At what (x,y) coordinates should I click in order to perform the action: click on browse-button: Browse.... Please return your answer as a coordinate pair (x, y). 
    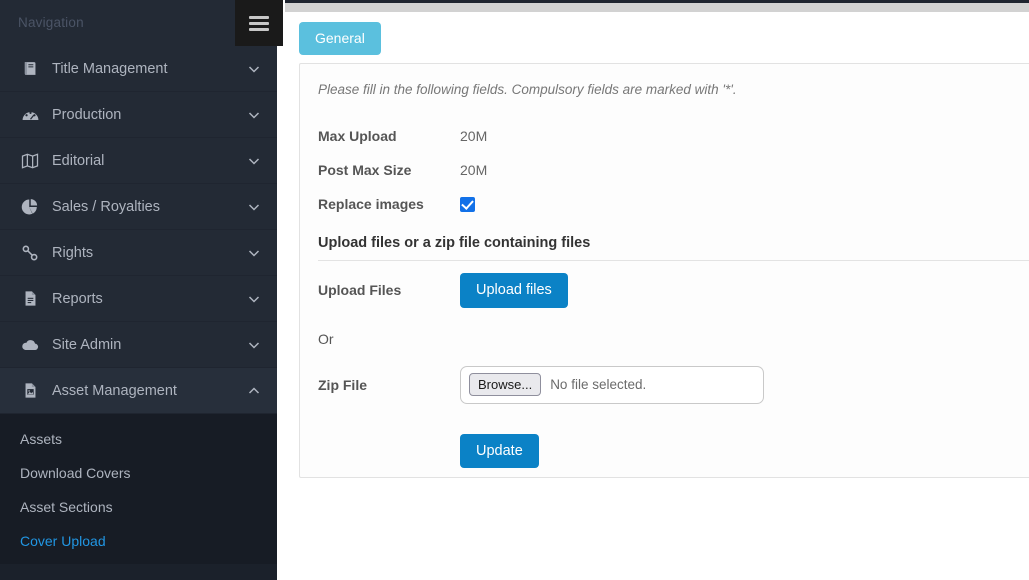
    Looking at the image, I should click on (505, 384).